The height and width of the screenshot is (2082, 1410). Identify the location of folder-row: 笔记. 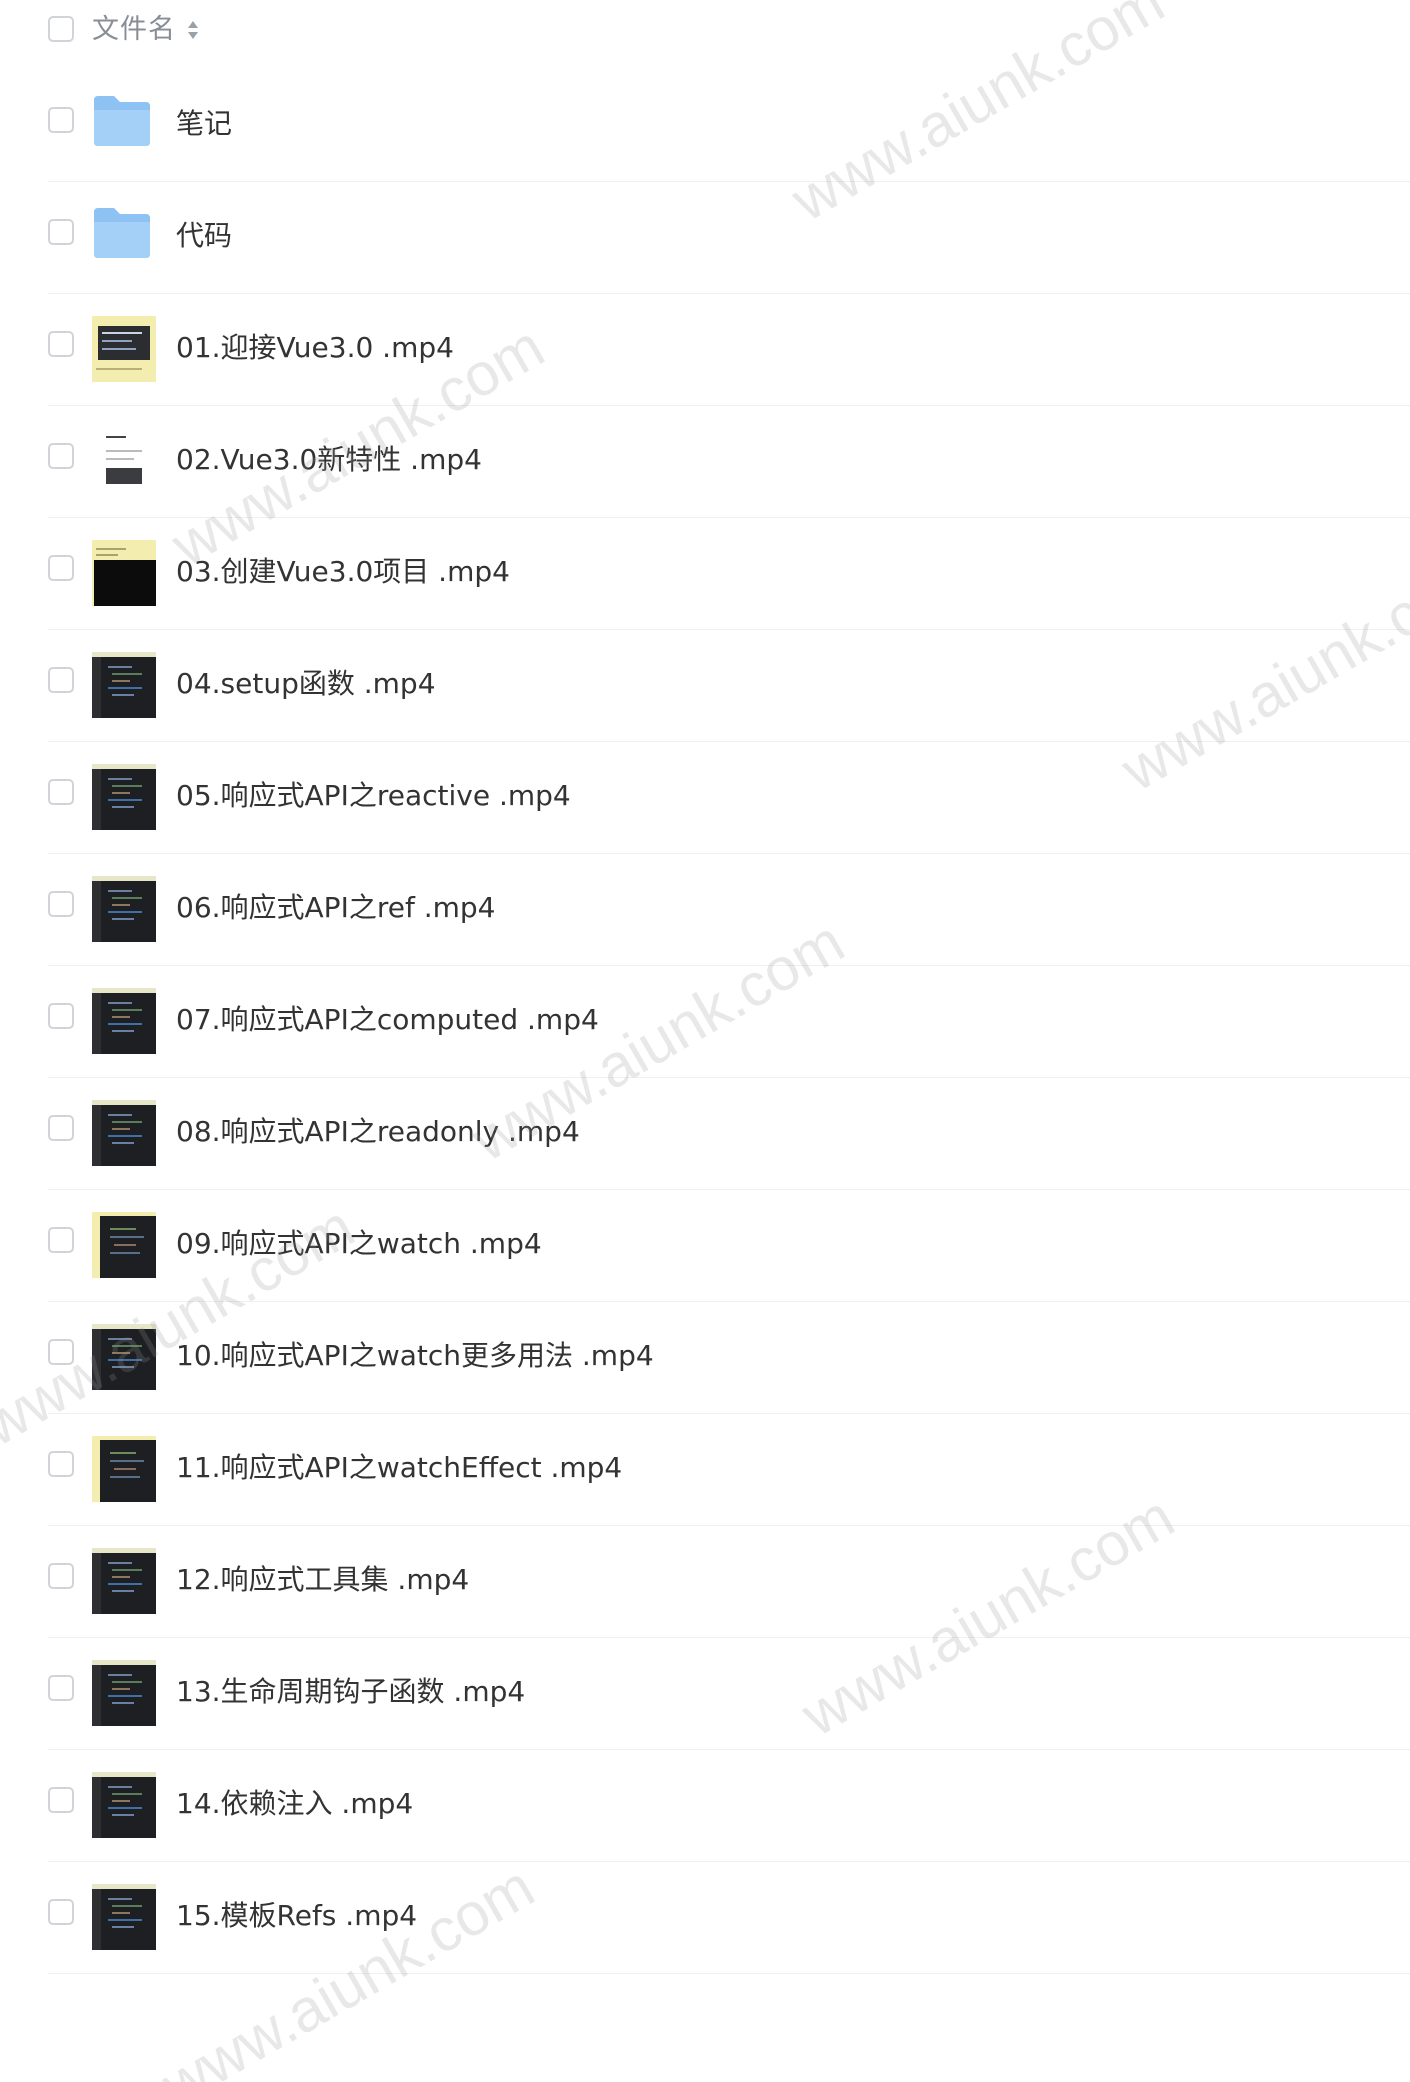
(705, 126).